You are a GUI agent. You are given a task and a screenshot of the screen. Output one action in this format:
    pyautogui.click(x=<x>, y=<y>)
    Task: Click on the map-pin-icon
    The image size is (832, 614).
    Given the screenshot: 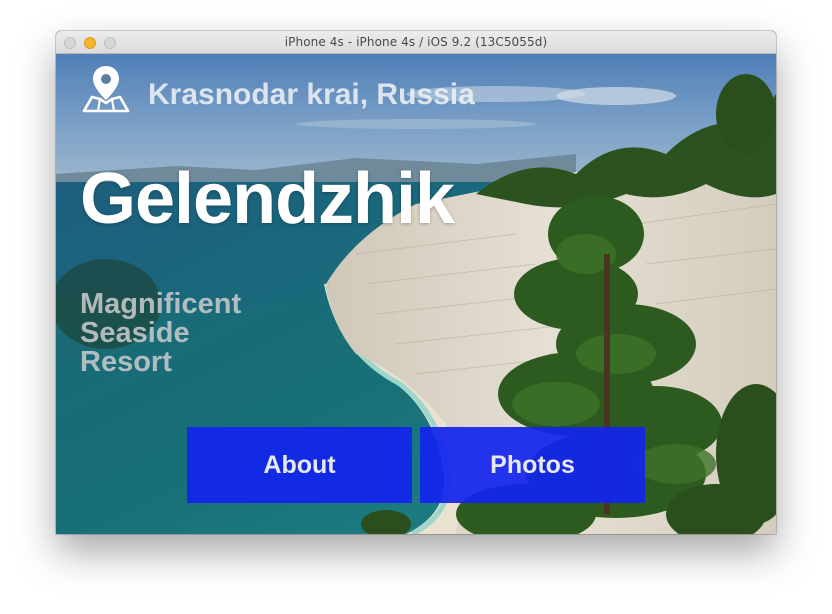 What is the action you would take?
    pyautogui.click(x=106, y=89)
    